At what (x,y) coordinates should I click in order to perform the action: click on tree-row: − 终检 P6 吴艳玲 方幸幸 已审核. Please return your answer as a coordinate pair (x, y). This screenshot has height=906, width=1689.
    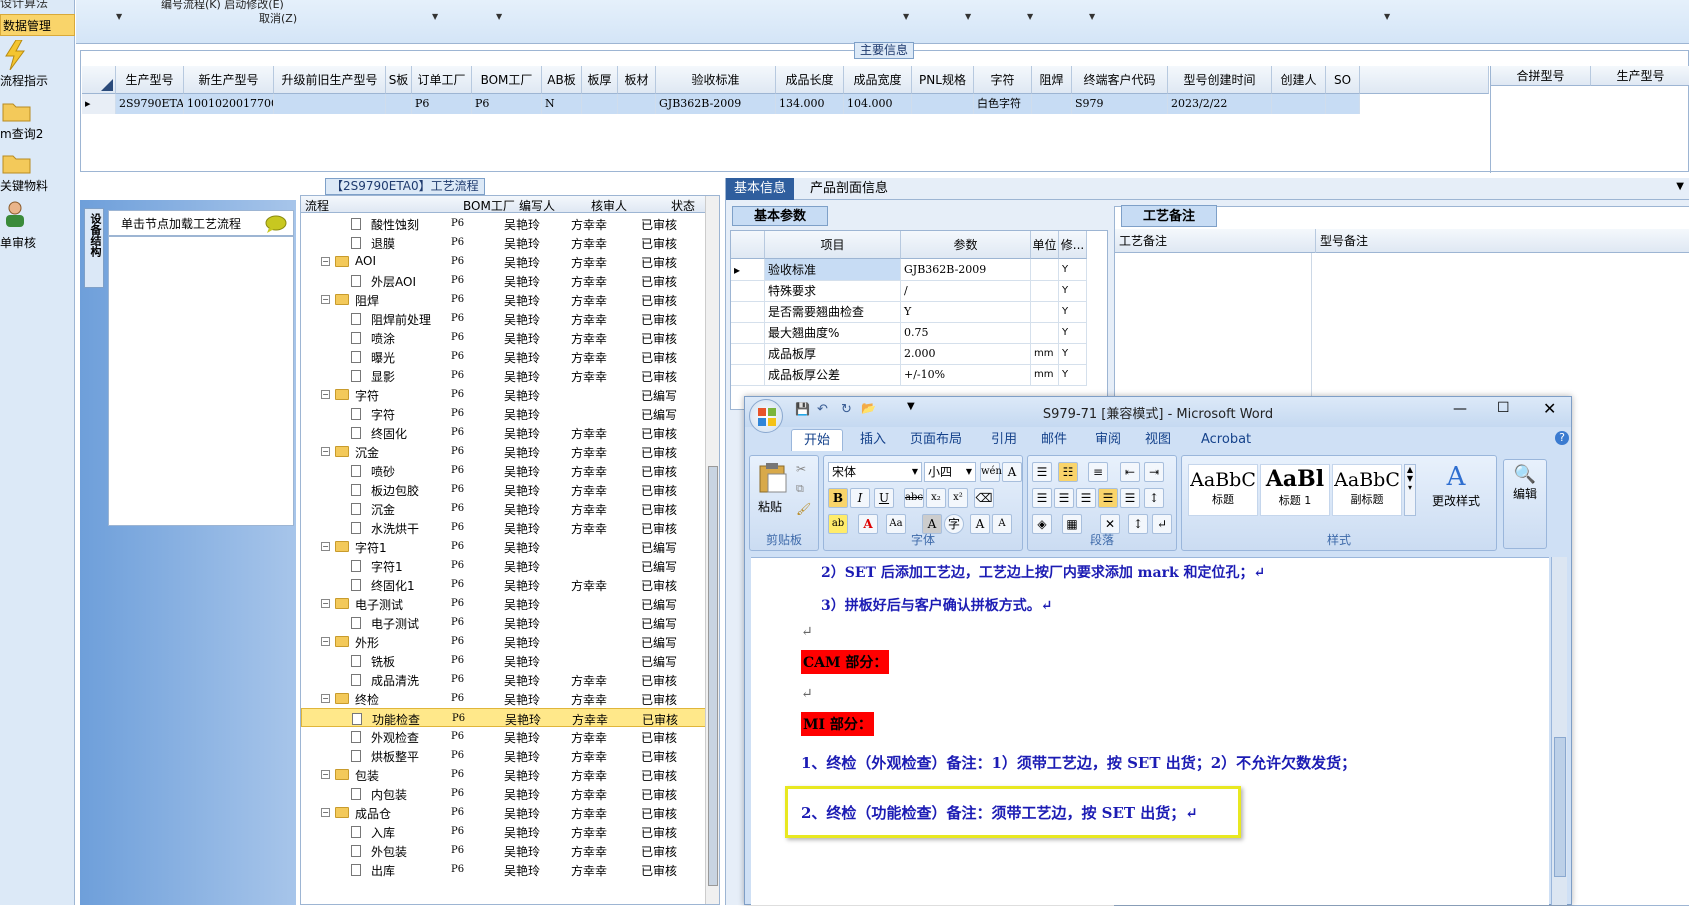
    Looking at the image, I should click on (503, 698).